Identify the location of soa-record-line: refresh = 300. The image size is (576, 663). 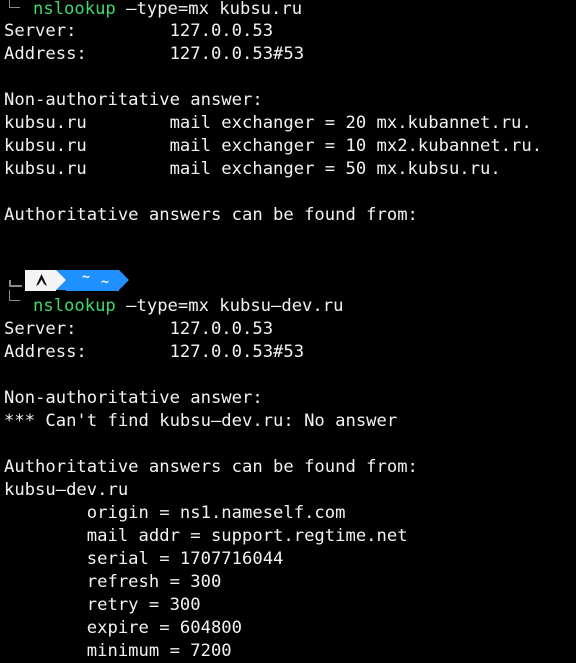
(113, 582).